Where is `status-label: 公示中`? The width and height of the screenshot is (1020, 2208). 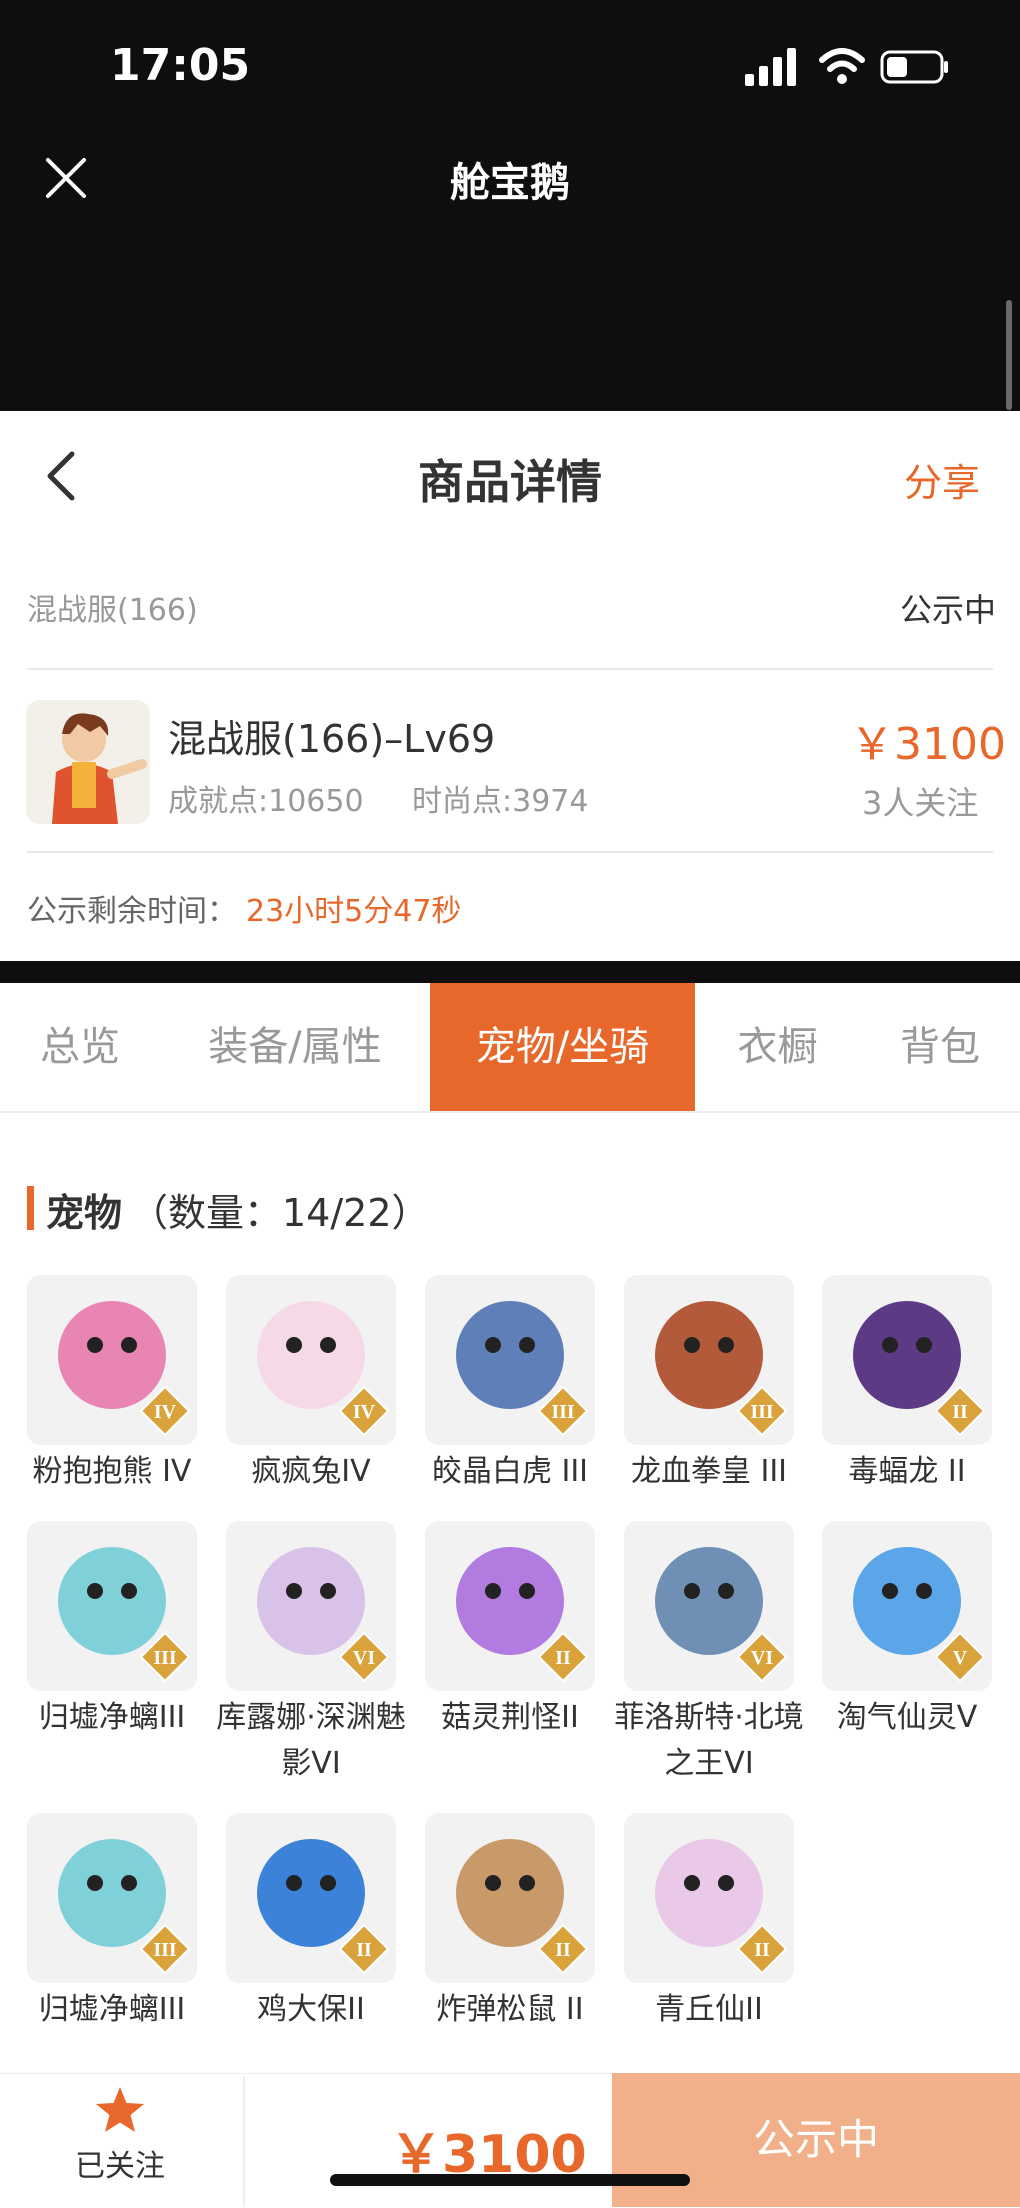 status-label: 公示中 is located at coordinates (948, 610).